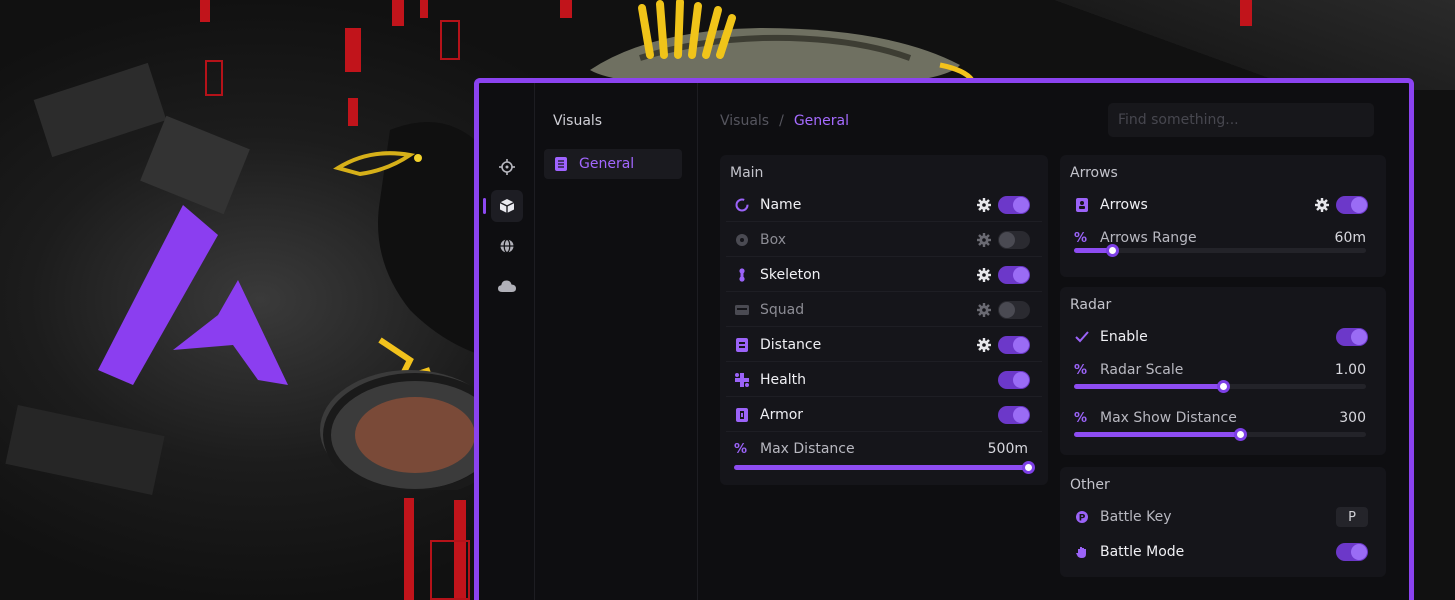  I want to click on arrows-range-slider: % Arrows Range 60m, so click(1223, 247).